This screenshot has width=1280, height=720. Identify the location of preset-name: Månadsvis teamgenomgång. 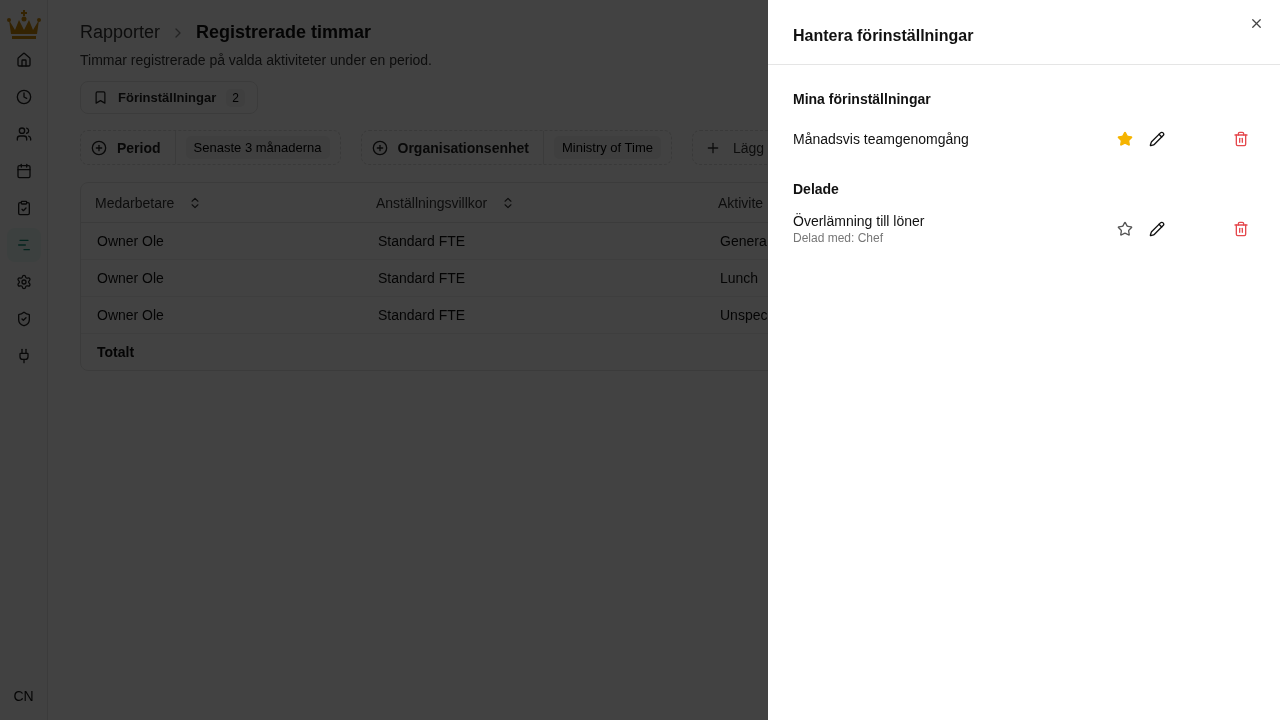
(954, 139).